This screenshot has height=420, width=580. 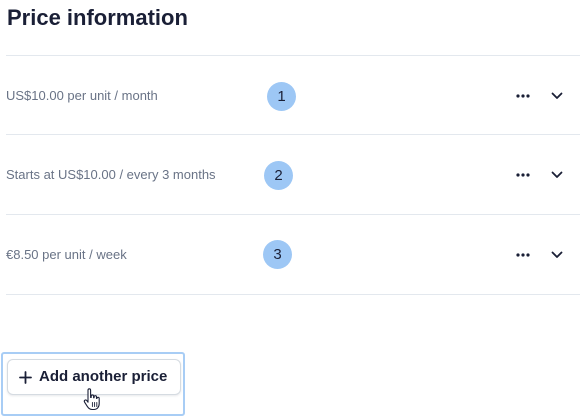 What do you see at coordinates (97, 17) in the screenshot?
I see `page-title: Price information` at bounding box center [97, 17].